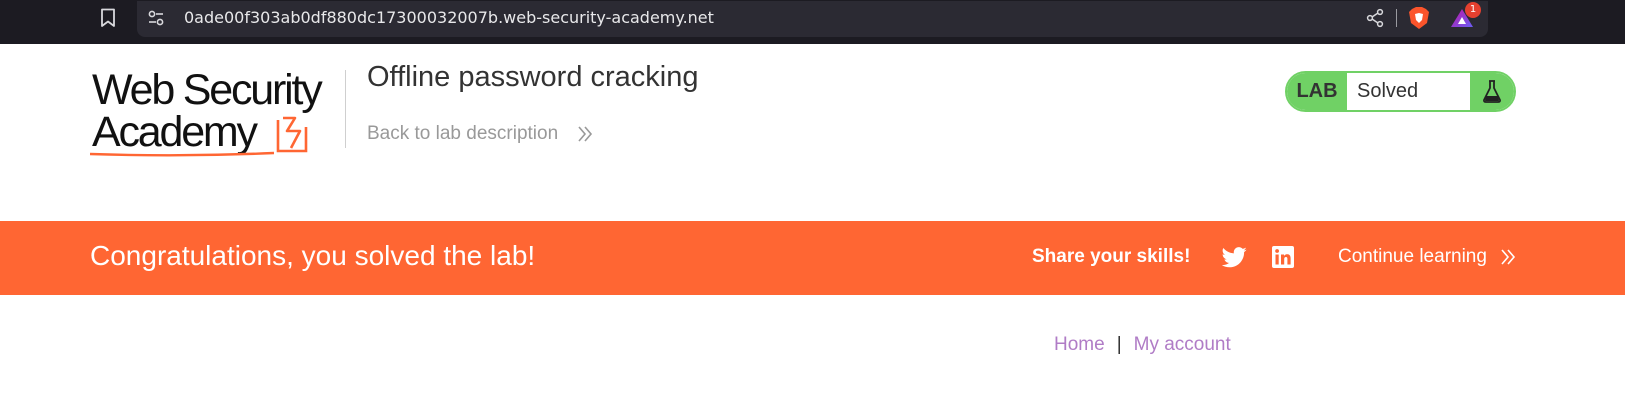 This screenshot has height=412, width=1625. I want to click on top-nav: Home | My account, so click(1142, 345).